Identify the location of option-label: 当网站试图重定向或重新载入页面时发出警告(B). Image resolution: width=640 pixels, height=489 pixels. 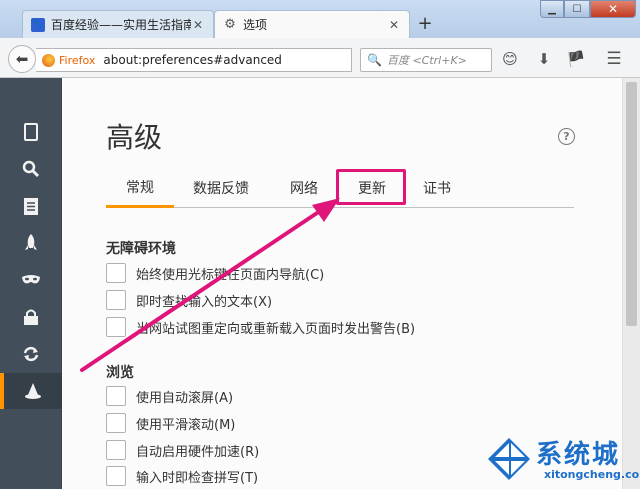
(276, 329).